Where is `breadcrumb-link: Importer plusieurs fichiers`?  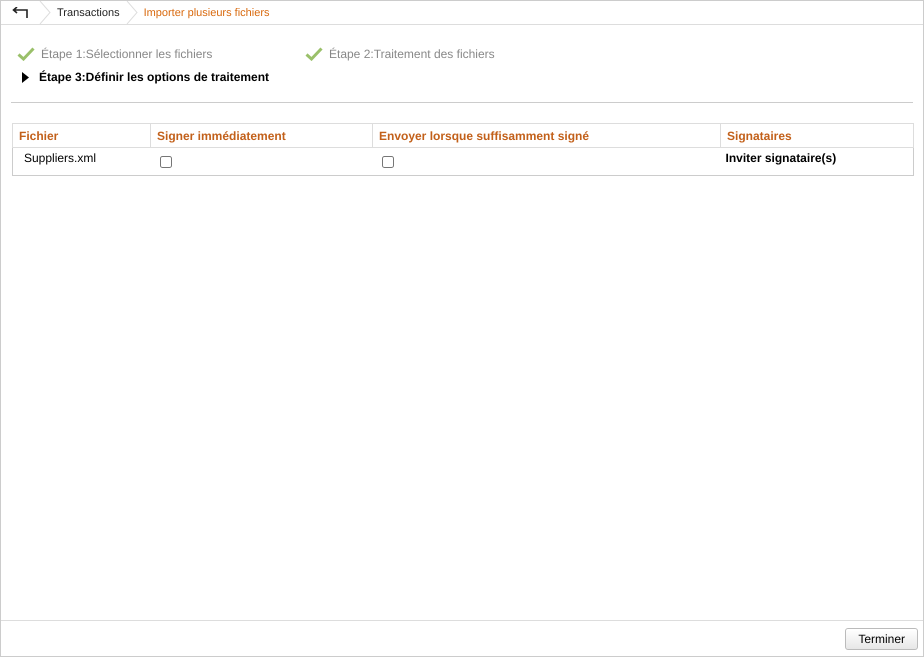
breadcrumb-link: Importer plusieurs fichiers is located at coordinates (207, 12).